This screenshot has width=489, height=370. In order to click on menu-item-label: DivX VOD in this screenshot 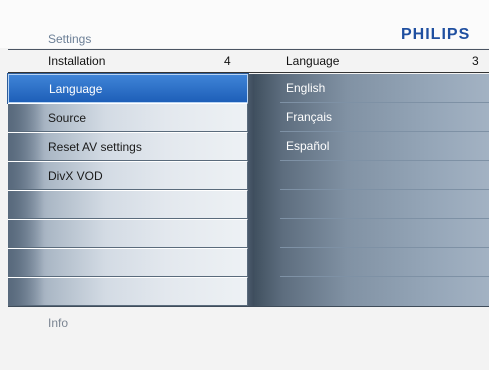, I will do `click(75, 176)`.